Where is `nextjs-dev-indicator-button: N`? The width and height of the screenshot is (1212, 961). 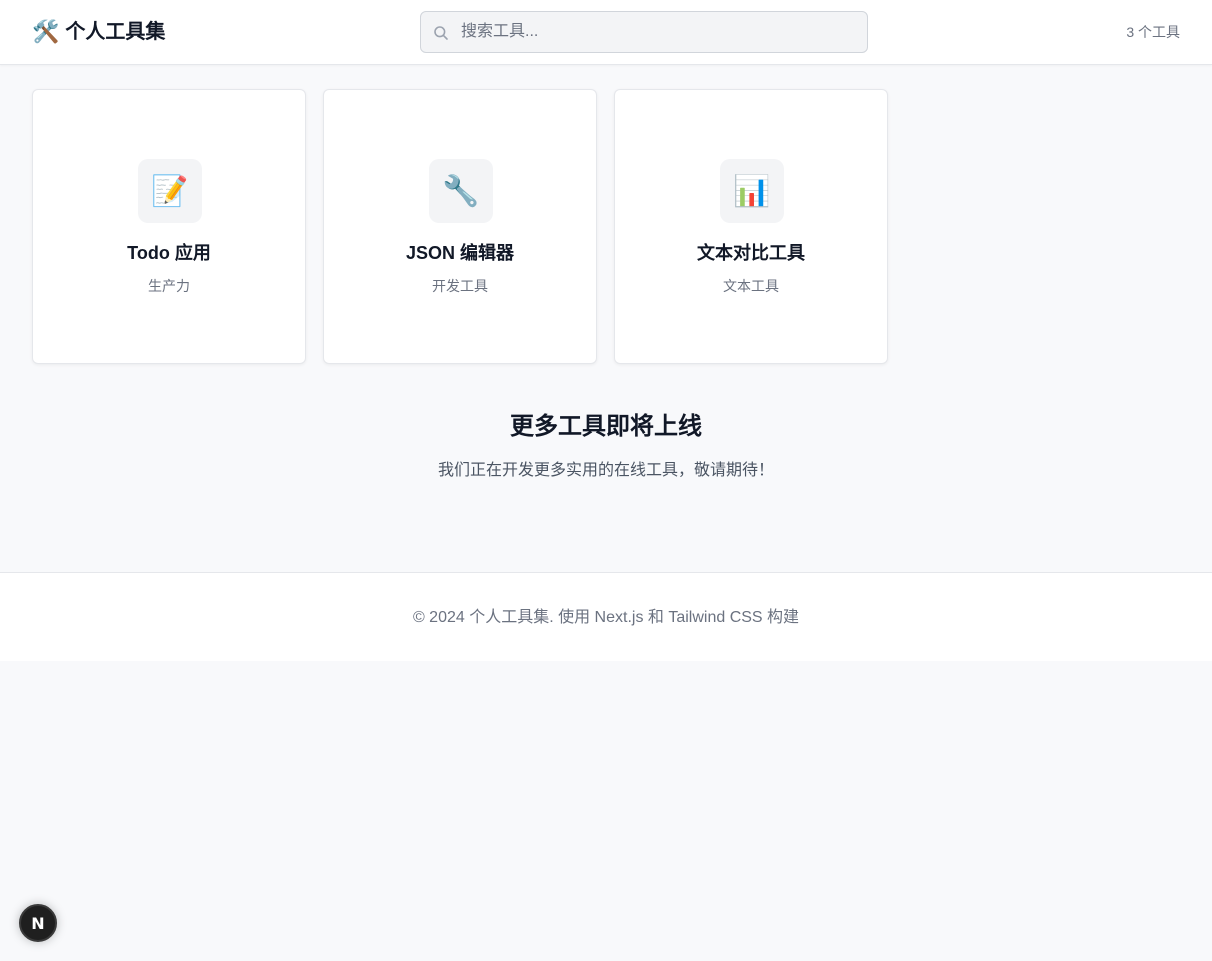
nextjs-dev-indicator-button: N is located at coordinates (38, 923).